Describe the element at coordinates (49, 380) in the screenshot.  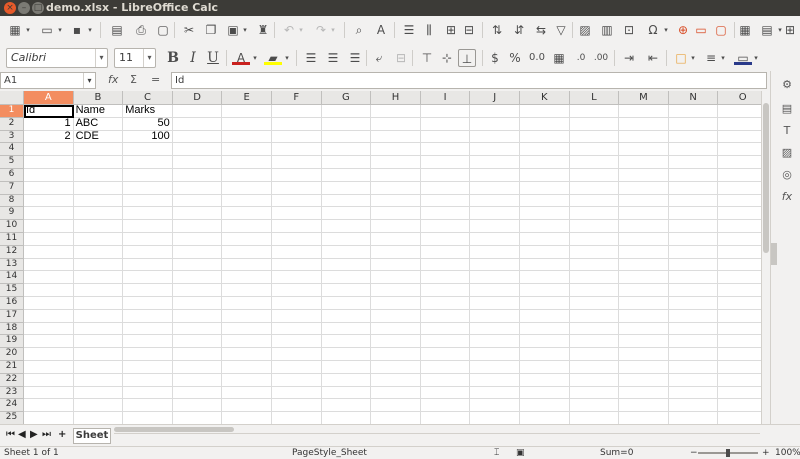
I see `cell-a22` at that location.